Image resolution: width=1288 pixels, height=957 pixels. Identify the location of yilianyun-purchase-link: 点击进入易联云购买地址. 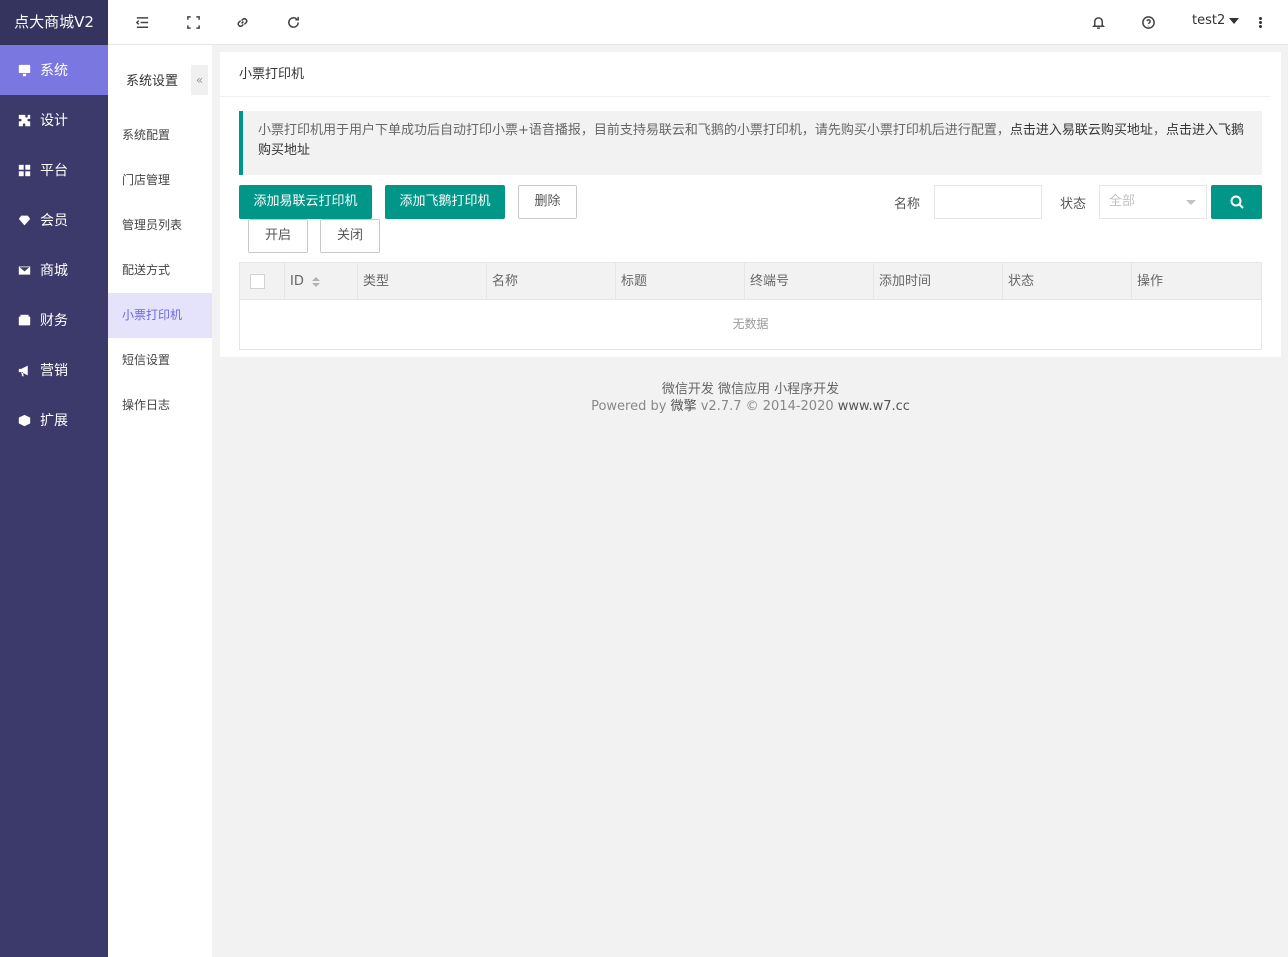
(1081, 130).